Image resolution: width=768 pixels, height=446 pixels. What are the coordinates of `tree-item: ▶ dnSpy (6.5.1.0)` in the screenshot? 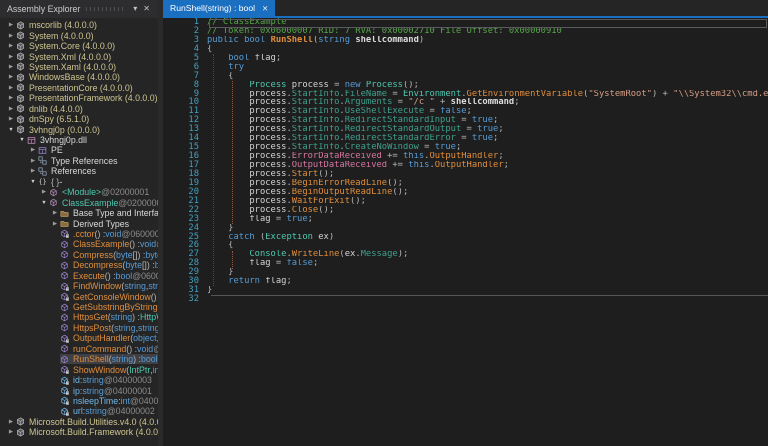 It's located at (79, 119).